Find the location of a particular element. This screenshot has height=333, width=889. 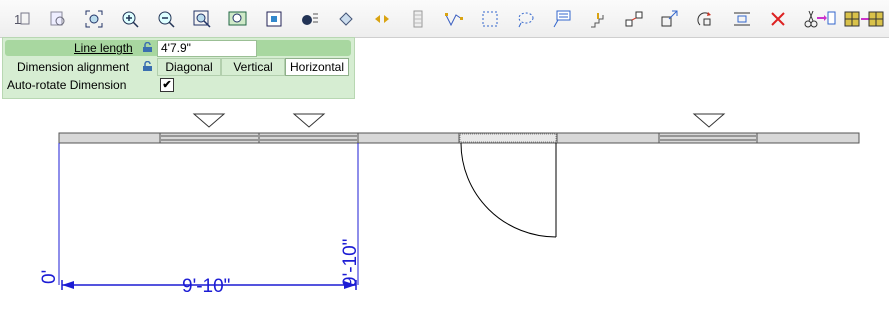

arrows-button is located at coordinates (382, 19).